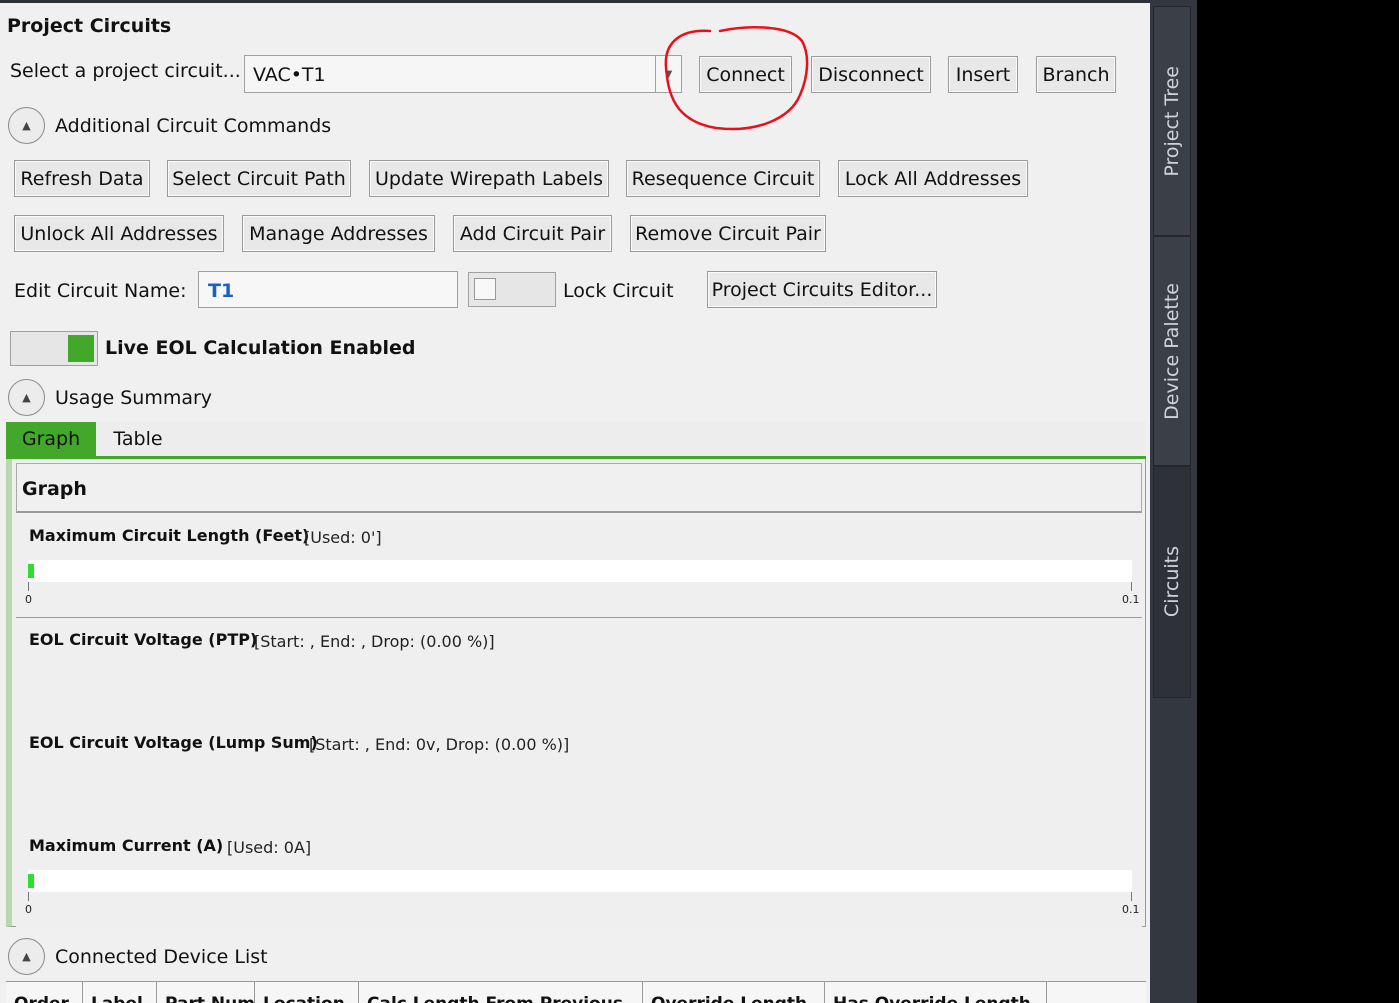 This screenshot has height=1003, width=1399. What do you see at coordinates (173, 742) in the screenshot?
I see `section-title: EOL Circuit Voltage (Lump Sum)` at bounding box center [173, 742].